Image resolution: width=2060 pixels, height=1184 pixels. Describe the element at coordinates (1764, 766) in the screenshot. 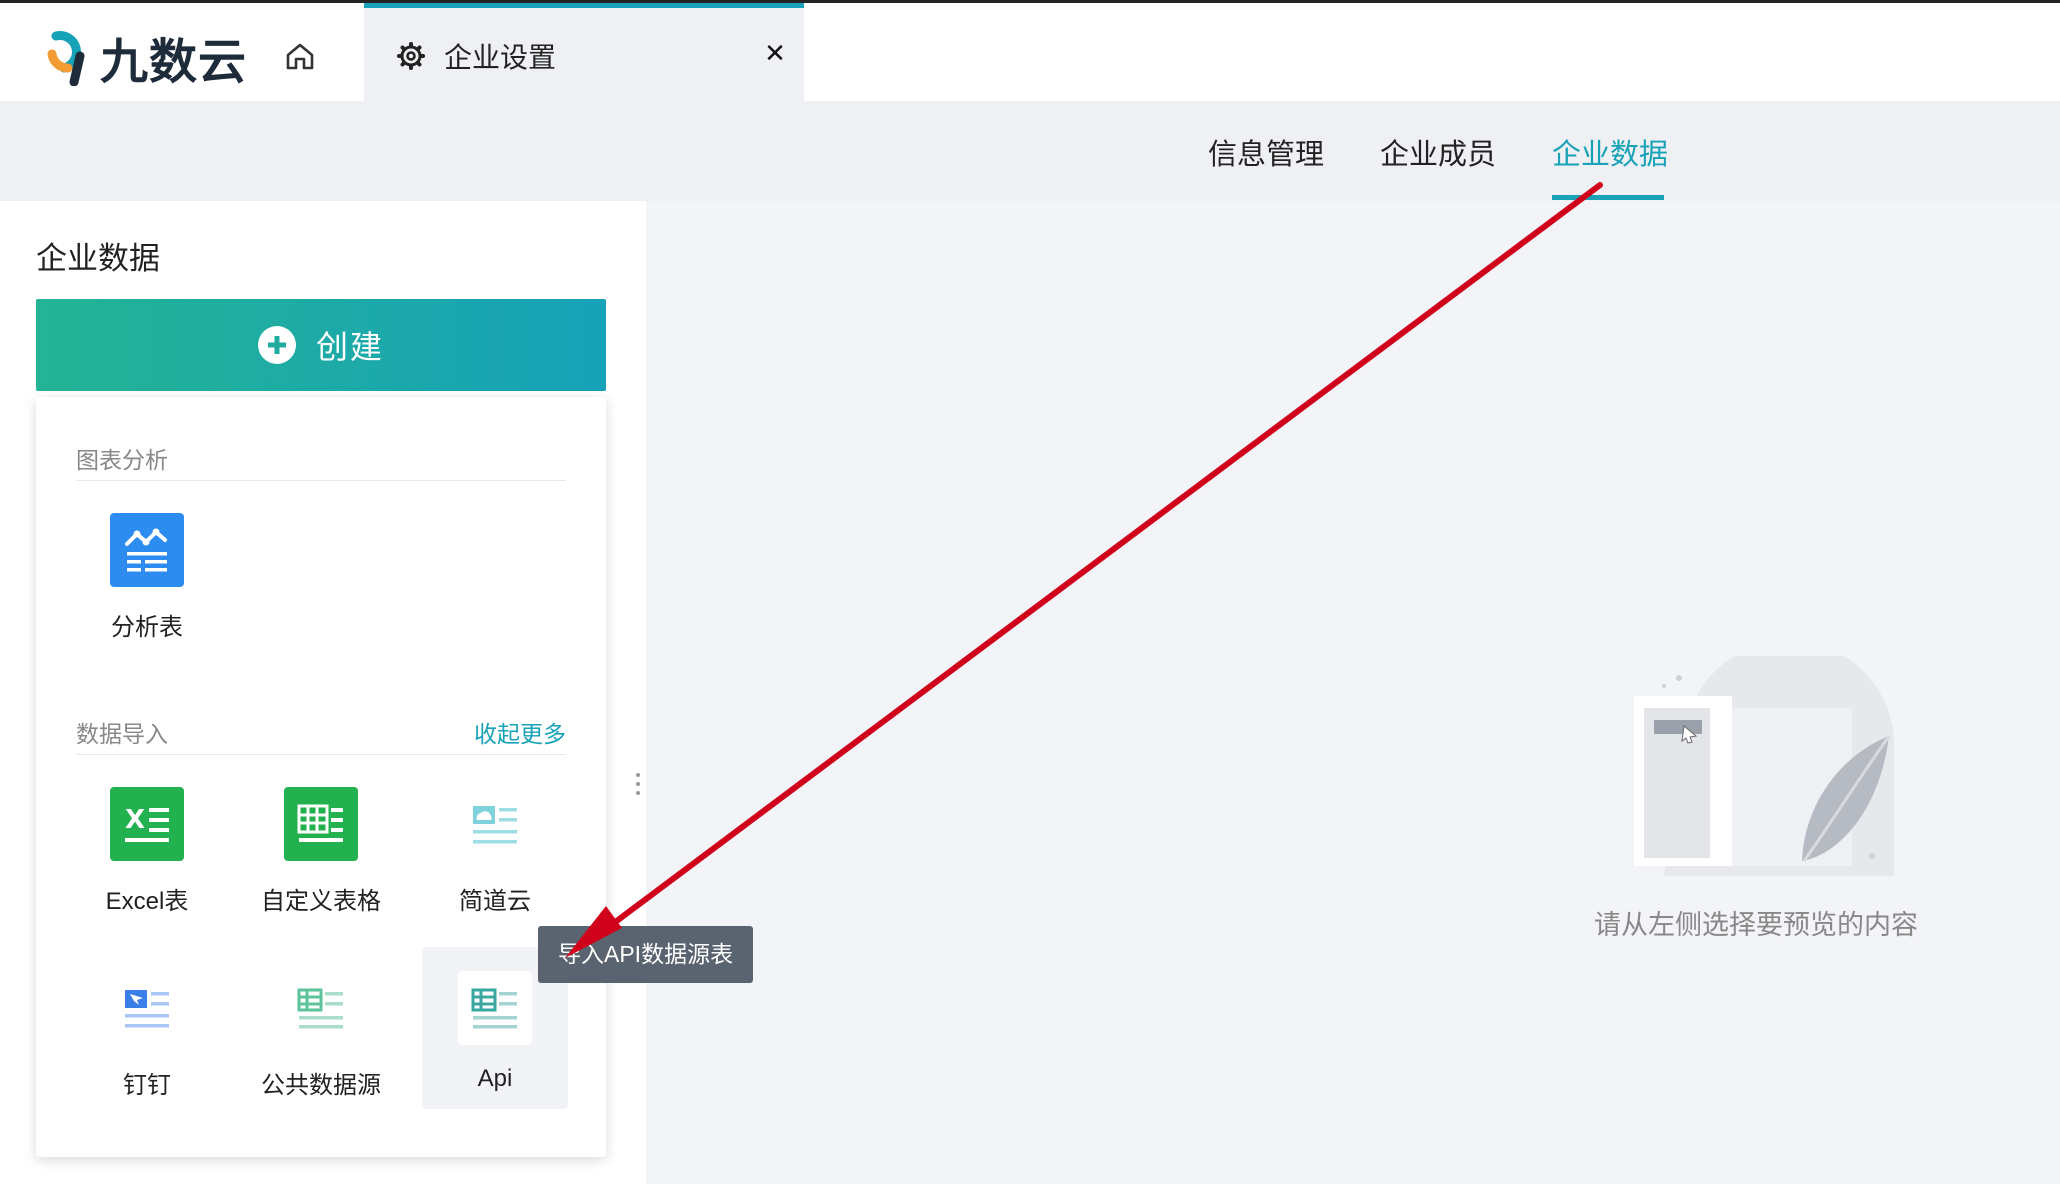

I see `empty-preview-illustration` at that location.